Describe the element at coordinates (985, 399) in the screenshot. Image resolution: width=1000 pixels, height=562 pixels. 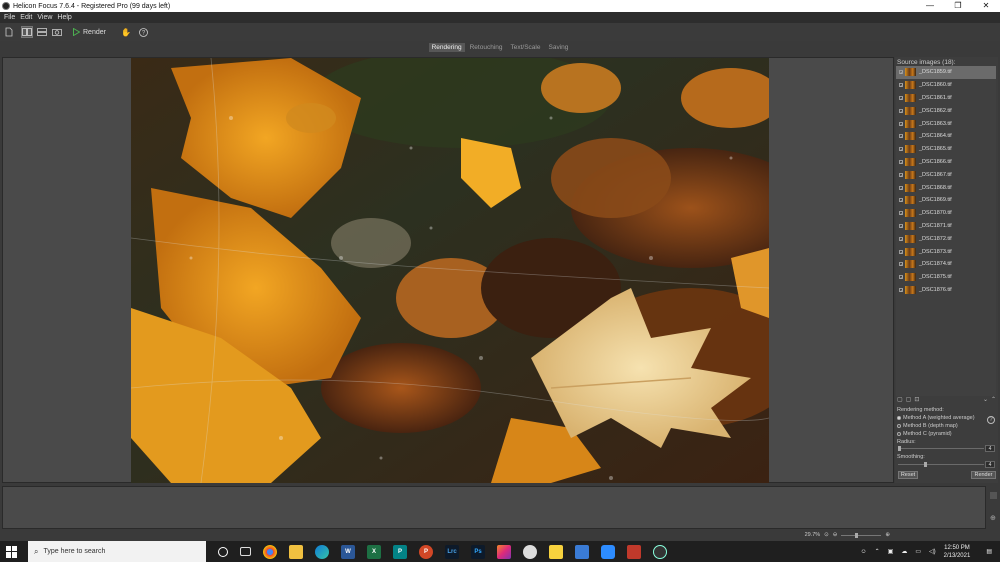
I see `collapse-icon: ⌄` at that location.